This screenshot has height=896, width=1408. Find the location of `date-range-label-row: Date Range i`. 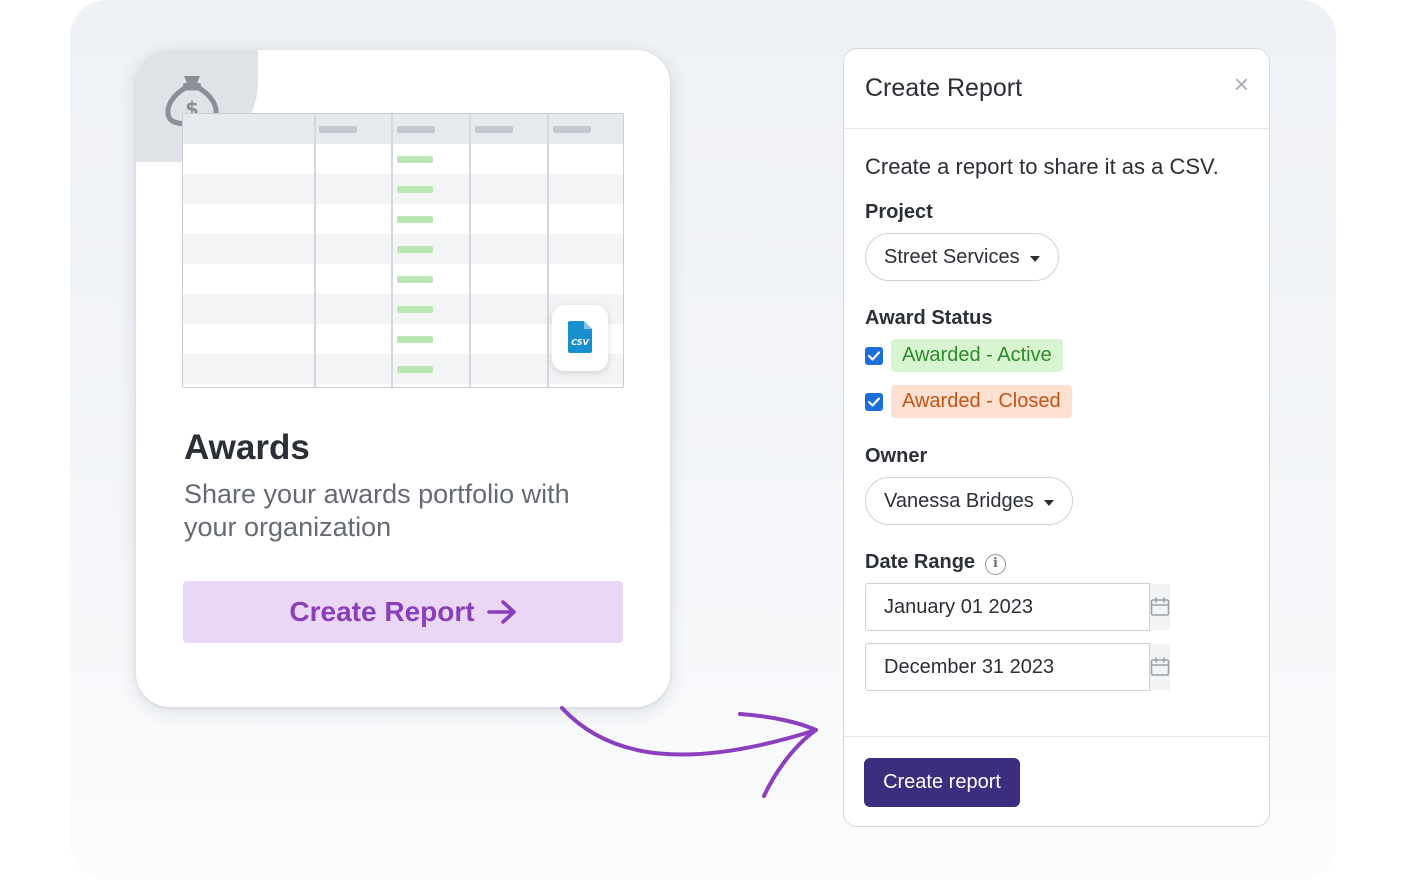

date-range-label-row: Date Range i is located at coordinates (936, 563).